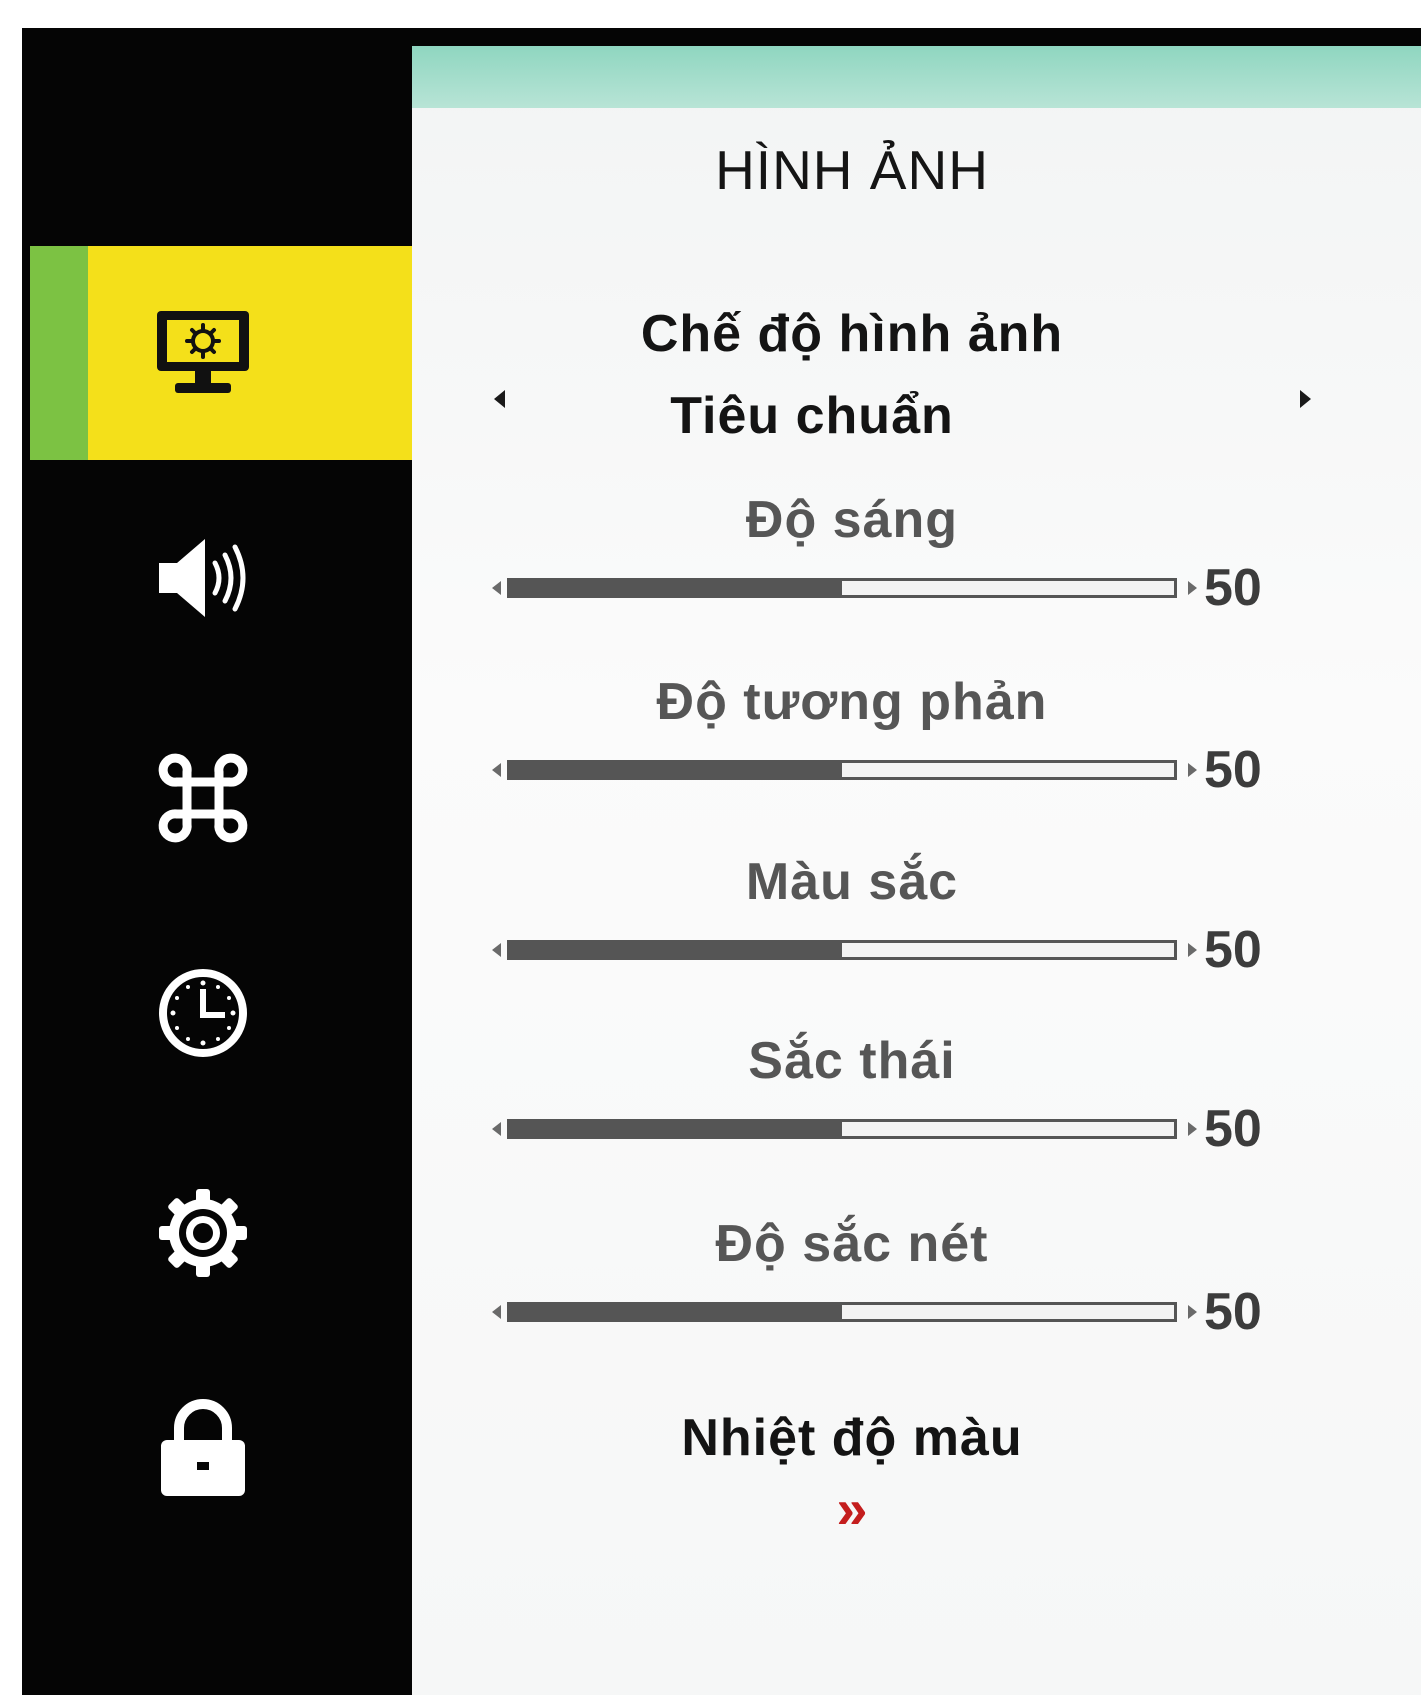 This screenshot has width=1421, height=1695. I want to click on page-title: HÌNH ẢNH, so click(852, 170).